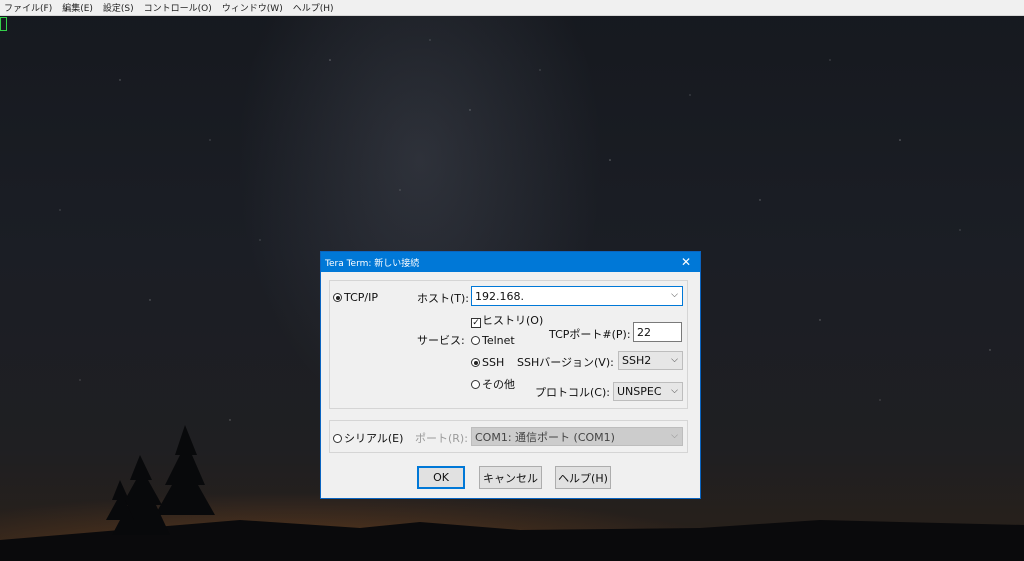 The image size is (1024, 561). What do you see at coordinates (510, 262) in the screenshot?
I see `dialog-titlebar: Tera Term: 新しい接続 ✕` at bounding box center [510, 262].